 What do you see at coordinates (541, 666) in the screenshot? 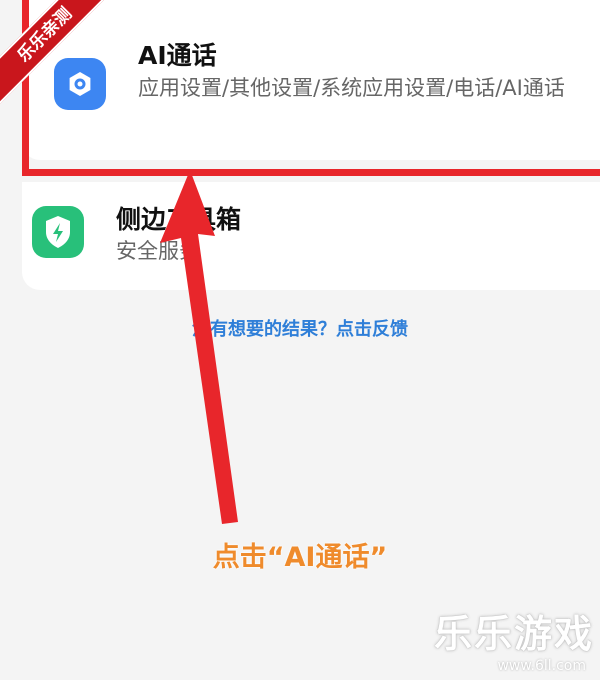
I see `watermark-url: www.6ll.com` at bounding box center [541, 666].